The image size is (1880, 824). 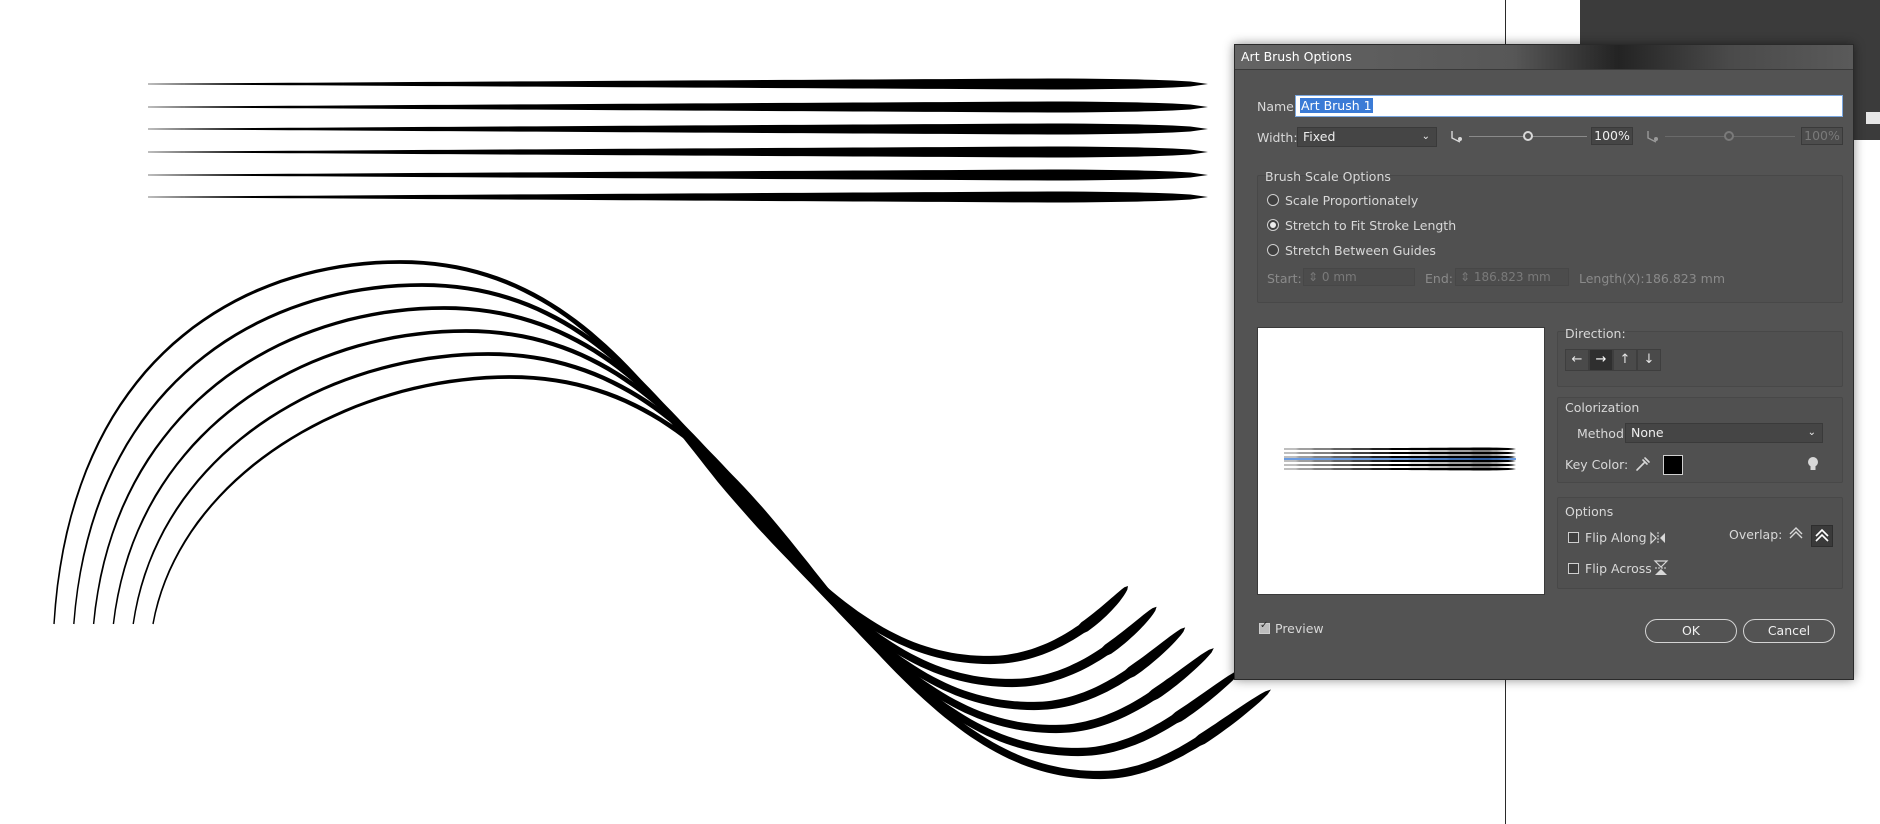 I want to click on flip-along-label: Flip Along, so click(x=1616, y=537).